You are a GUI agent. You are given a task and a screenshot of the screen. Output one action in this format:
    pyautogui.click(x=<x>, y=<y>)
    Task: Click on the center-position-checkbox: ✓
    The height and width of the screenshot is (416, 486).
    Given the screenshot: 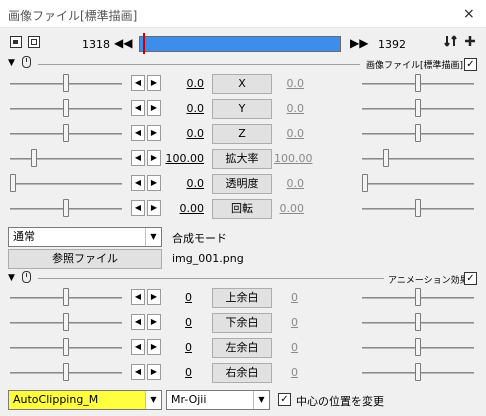 What is the action you would take?
    pyautogui.click(x=284, y=399)
    